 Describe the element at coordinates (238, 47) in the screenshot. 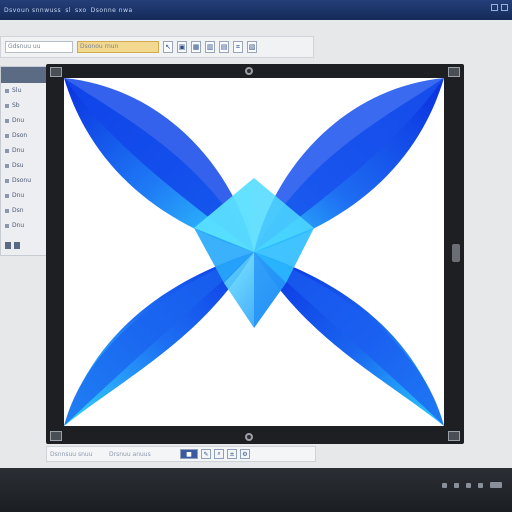

I see `crop-icon: ⌗` at that location.